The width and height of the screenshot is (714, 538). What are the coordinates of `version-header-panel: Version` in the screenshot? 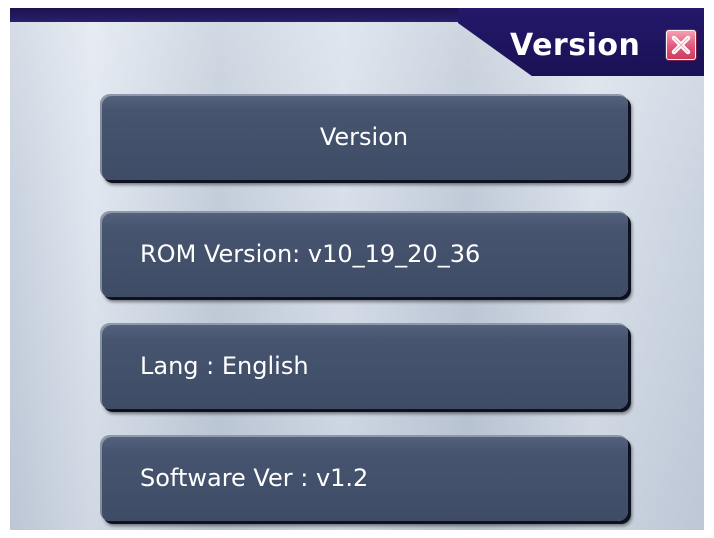 It's located at (364, 137).